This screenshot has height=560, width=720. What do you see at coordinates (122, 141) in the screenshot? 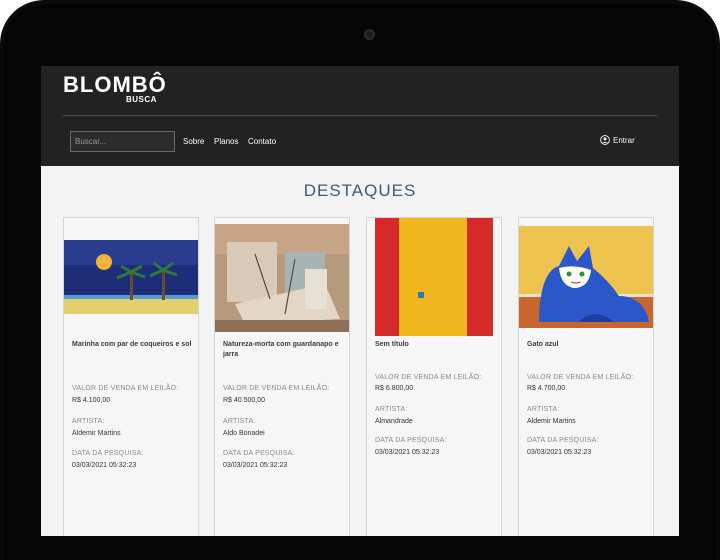
I see `search-input` at bounding box center [122, 141].